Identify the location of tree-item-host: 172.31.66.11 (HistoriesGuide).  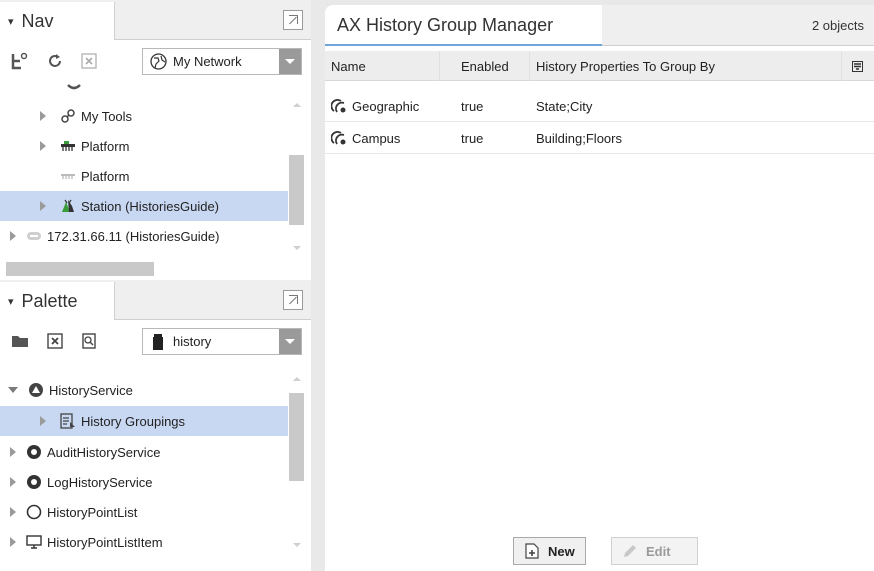
(149, 236).